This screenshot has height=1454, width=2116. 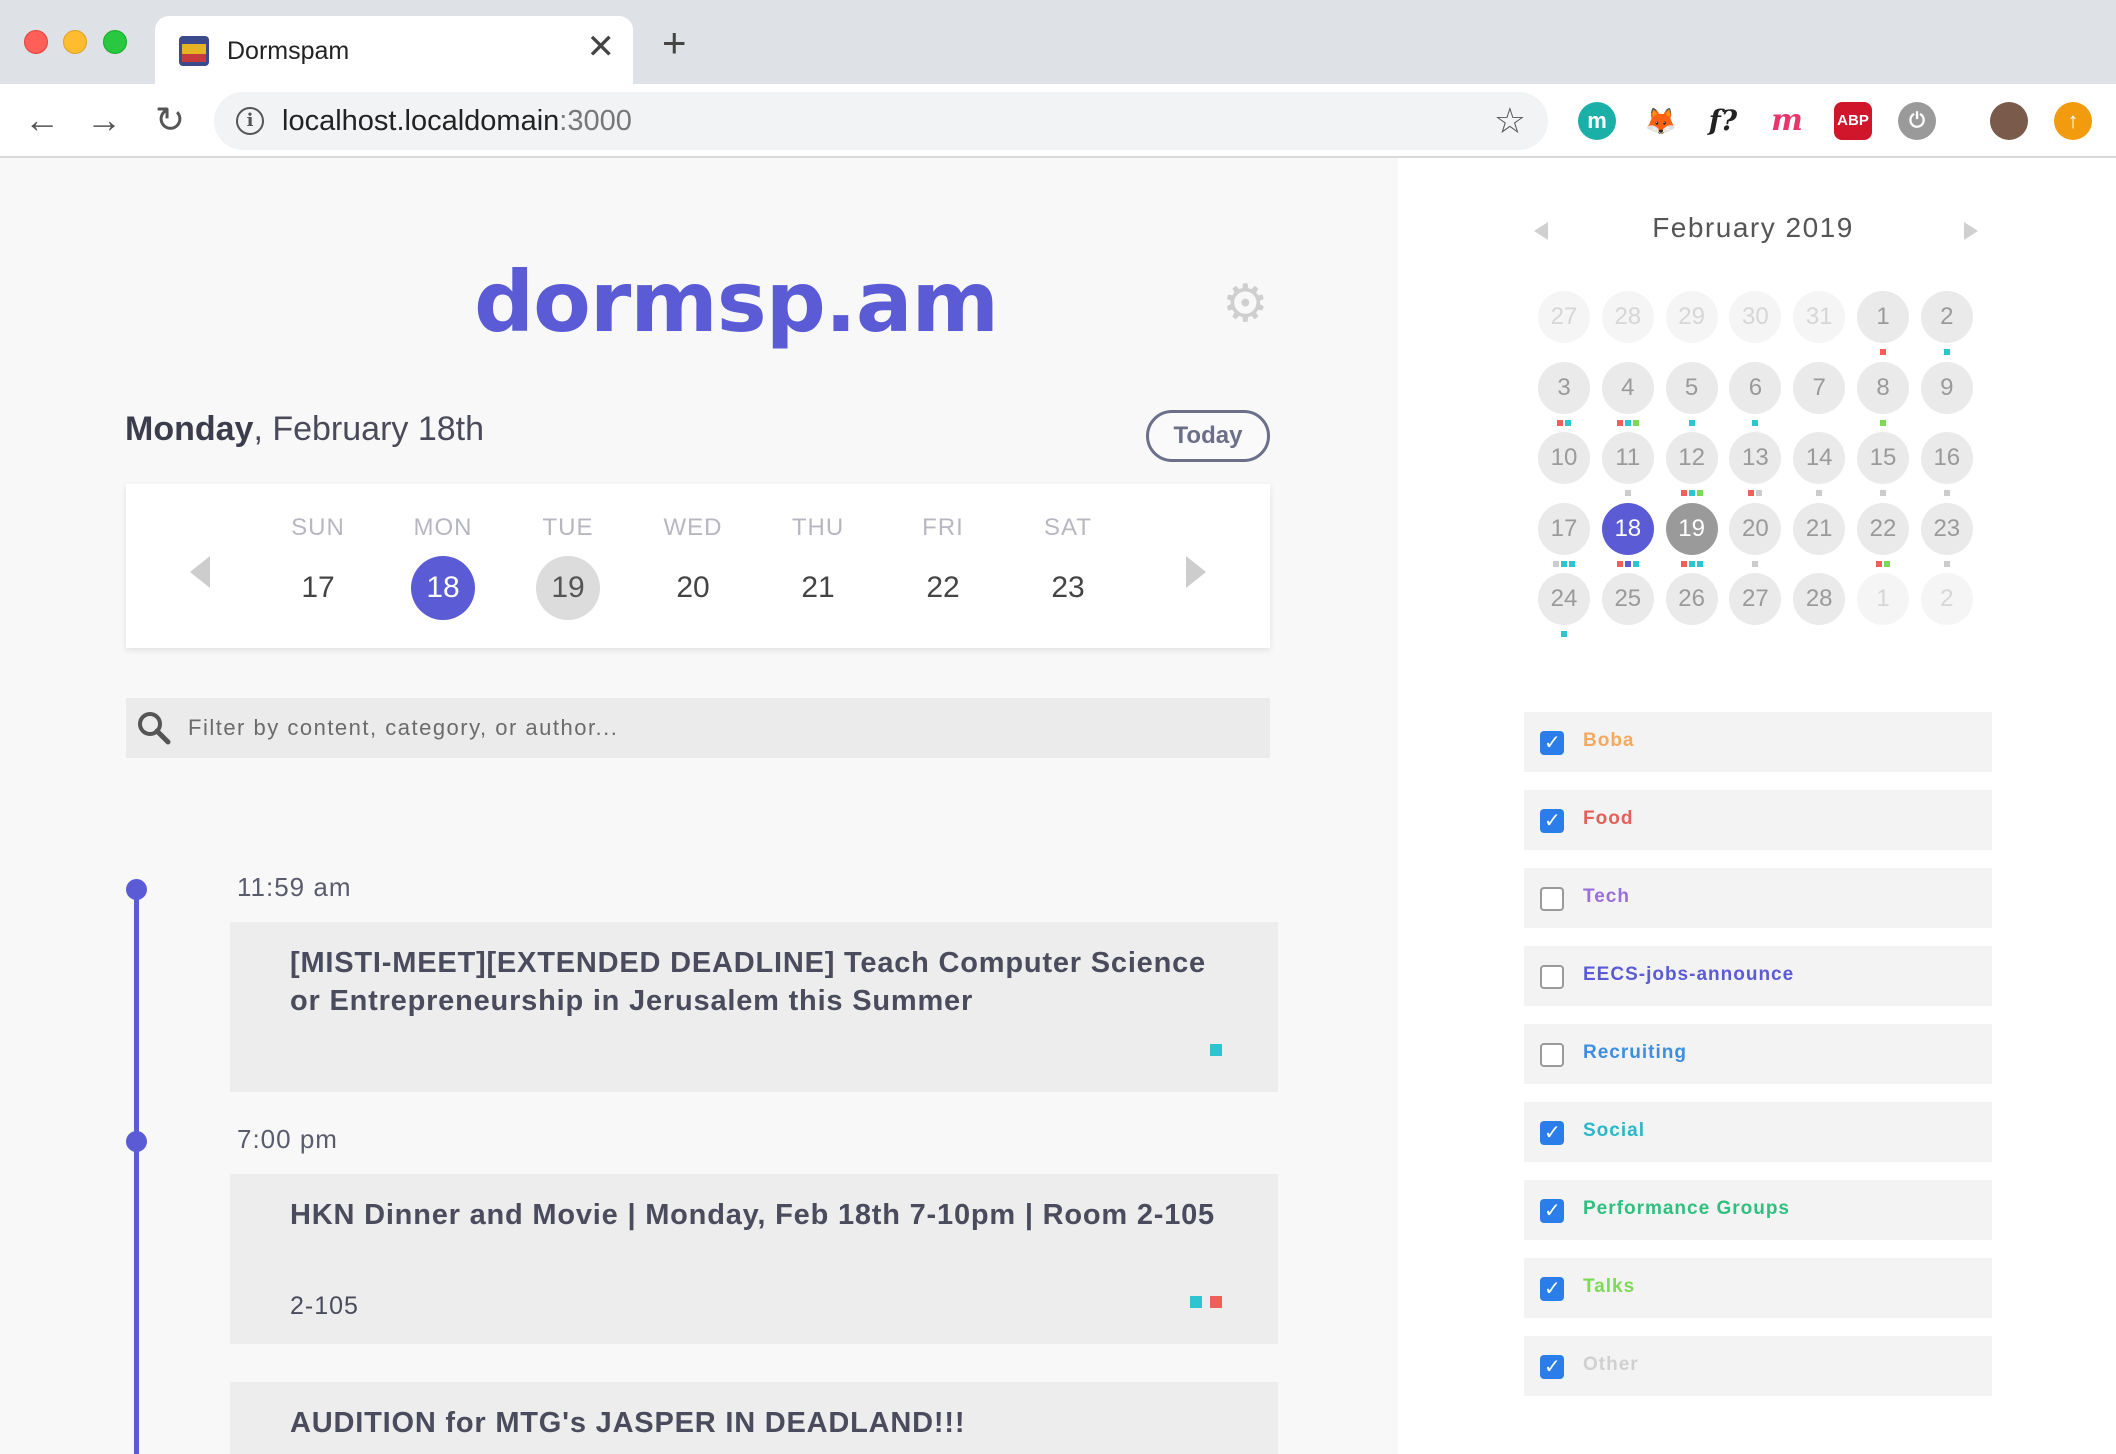 What do you see at coordinates (1946, 528) in the screenshot?
I see `calendar-day: 23` at bounding box center [1946, 528].